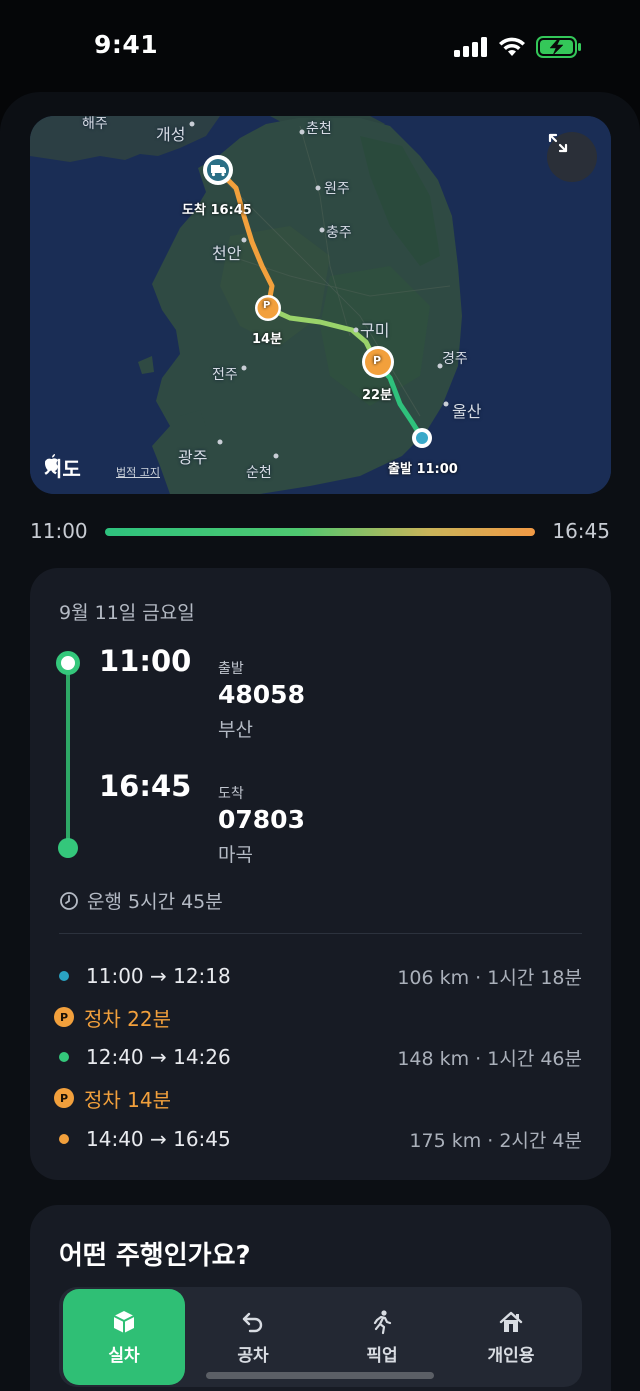 This screenshot has height=1391, width=640. Describe the element at coordinates (470, 47) in the screenshot. I see `cellular-signal-icon` at that location.